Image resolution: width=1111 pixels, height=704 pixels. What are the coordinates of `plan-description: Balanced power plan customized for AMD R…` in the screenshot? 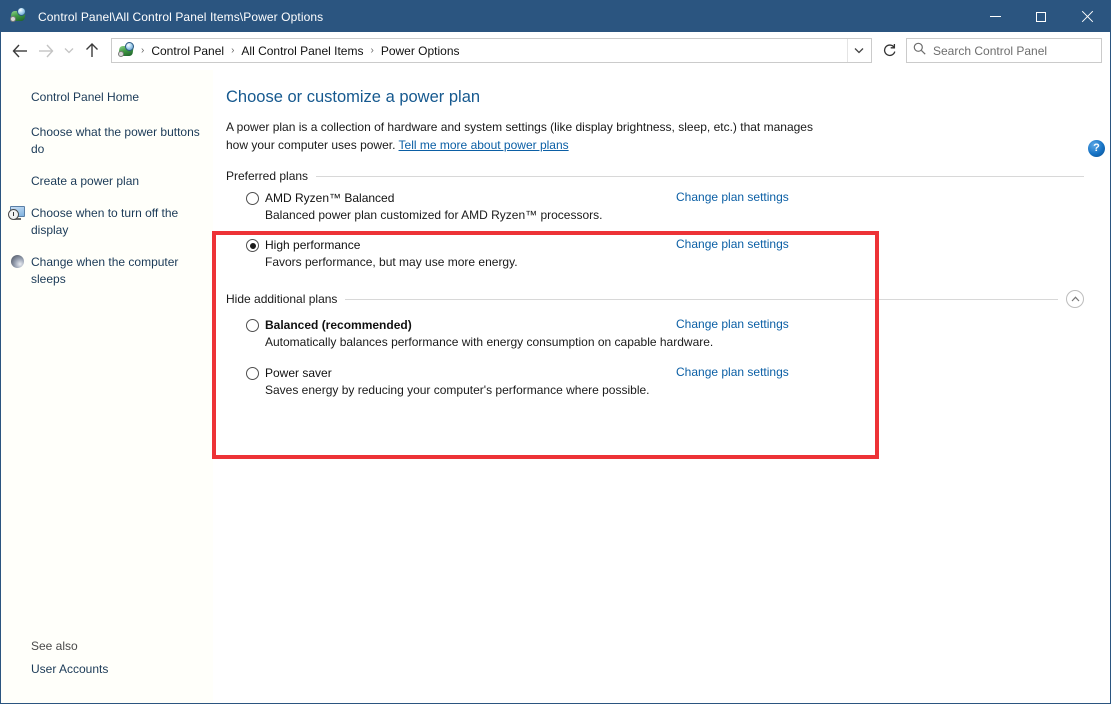 It's located at (434, 215).